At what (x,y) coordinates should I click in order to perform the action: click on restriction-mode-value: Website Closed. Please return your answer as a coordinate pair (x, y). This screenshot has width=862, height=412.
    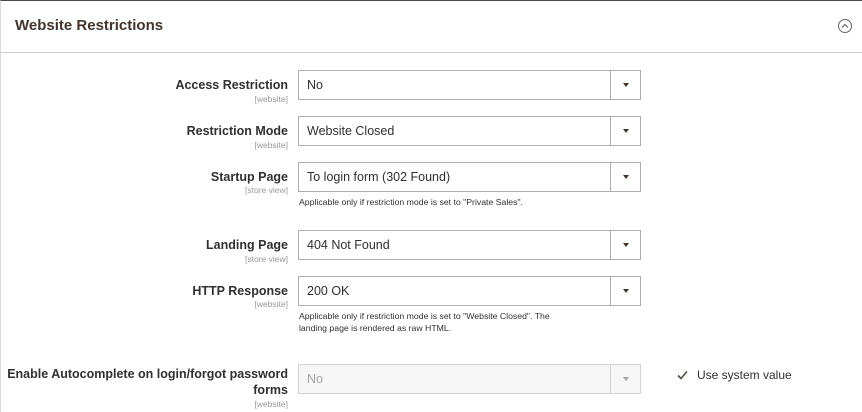
    Looking at the image, I should click on (351, 131).